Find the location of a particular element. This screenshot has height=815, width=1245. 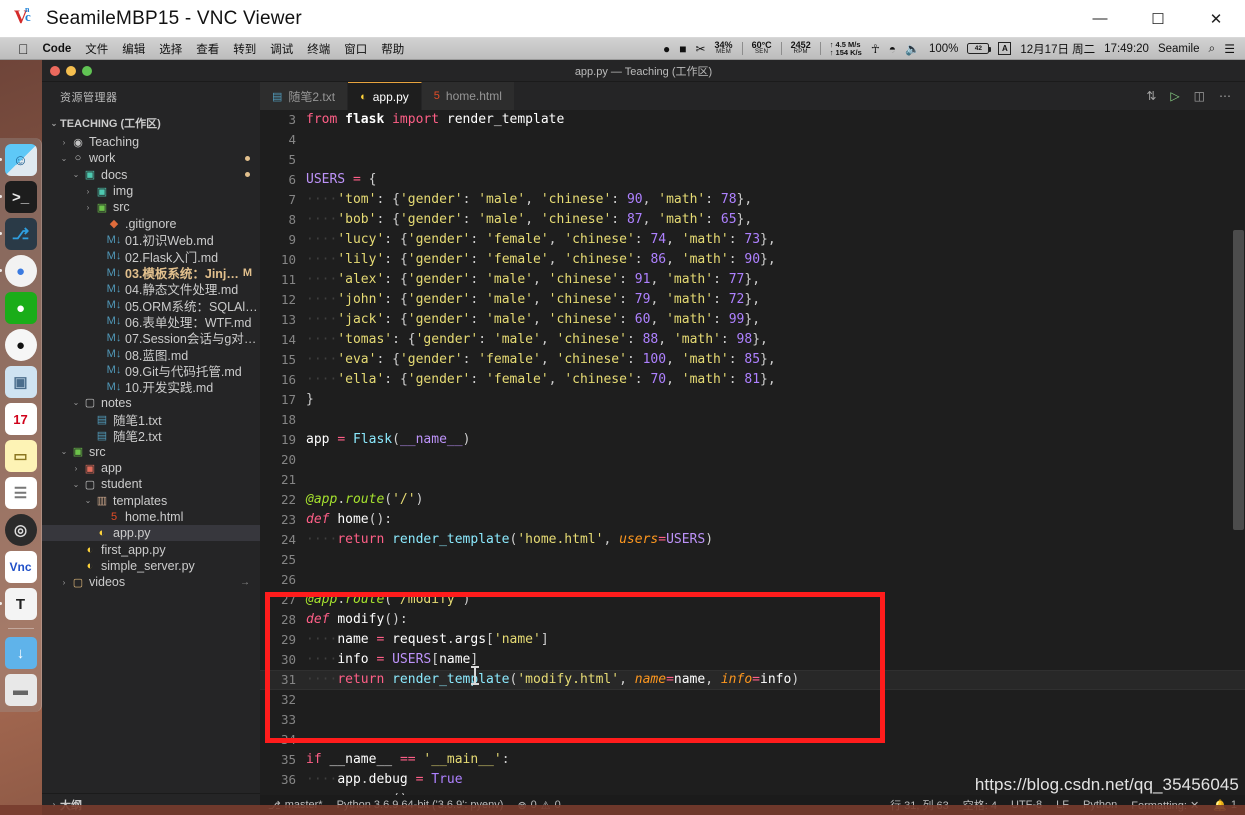

dock-icon-chrome: ● is located at coordinates (18, 271).